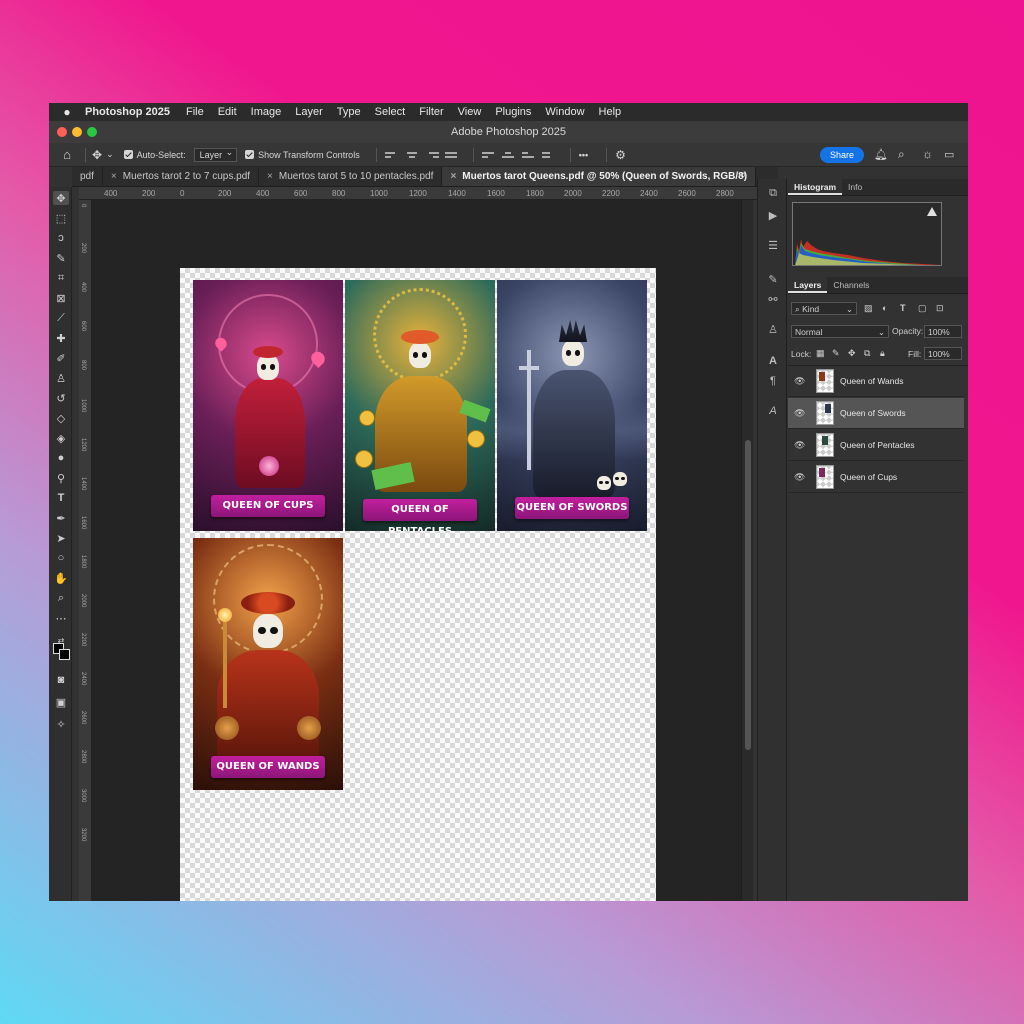 The width and height of the screenshot is (1024, 1024). What do you see at coordinates (451, 155) in the screenshot?
I see `distribute-icon` at bounding box center [451, 155].